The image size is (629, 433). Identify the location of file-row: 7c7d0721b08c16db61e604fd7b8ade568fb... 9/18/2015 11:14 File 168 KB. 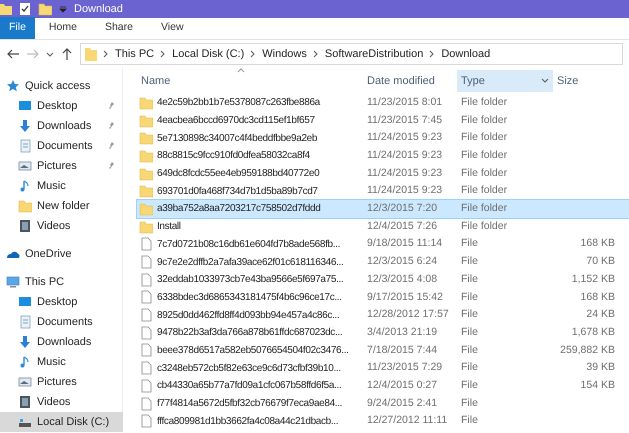
(383, 245).